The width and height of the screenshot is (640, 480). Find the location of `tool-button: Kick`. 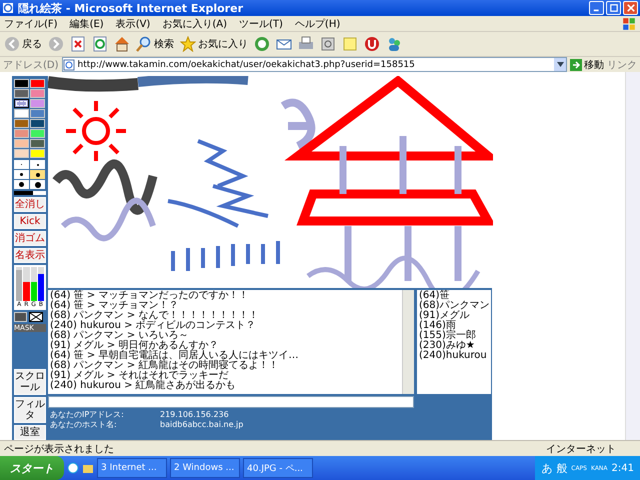

tool-button: Kick is located at coordinates (30, 221).